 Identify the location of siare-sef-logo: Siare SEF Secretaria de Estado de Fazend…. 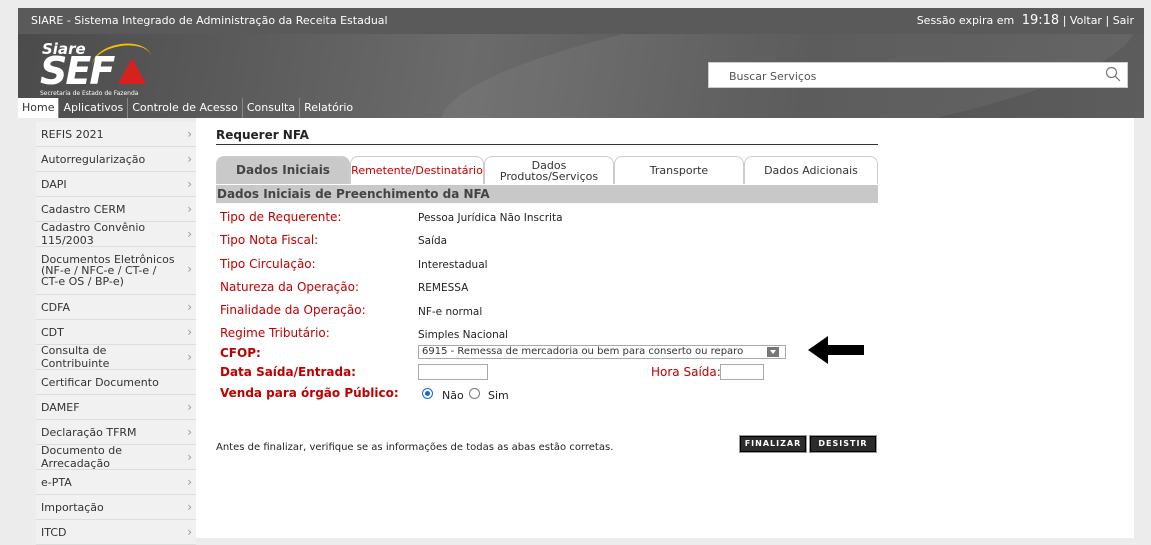
(105, 70).